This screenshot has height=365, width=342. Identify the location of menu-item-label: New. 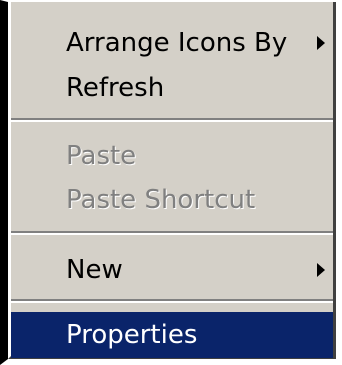
(94, 270).